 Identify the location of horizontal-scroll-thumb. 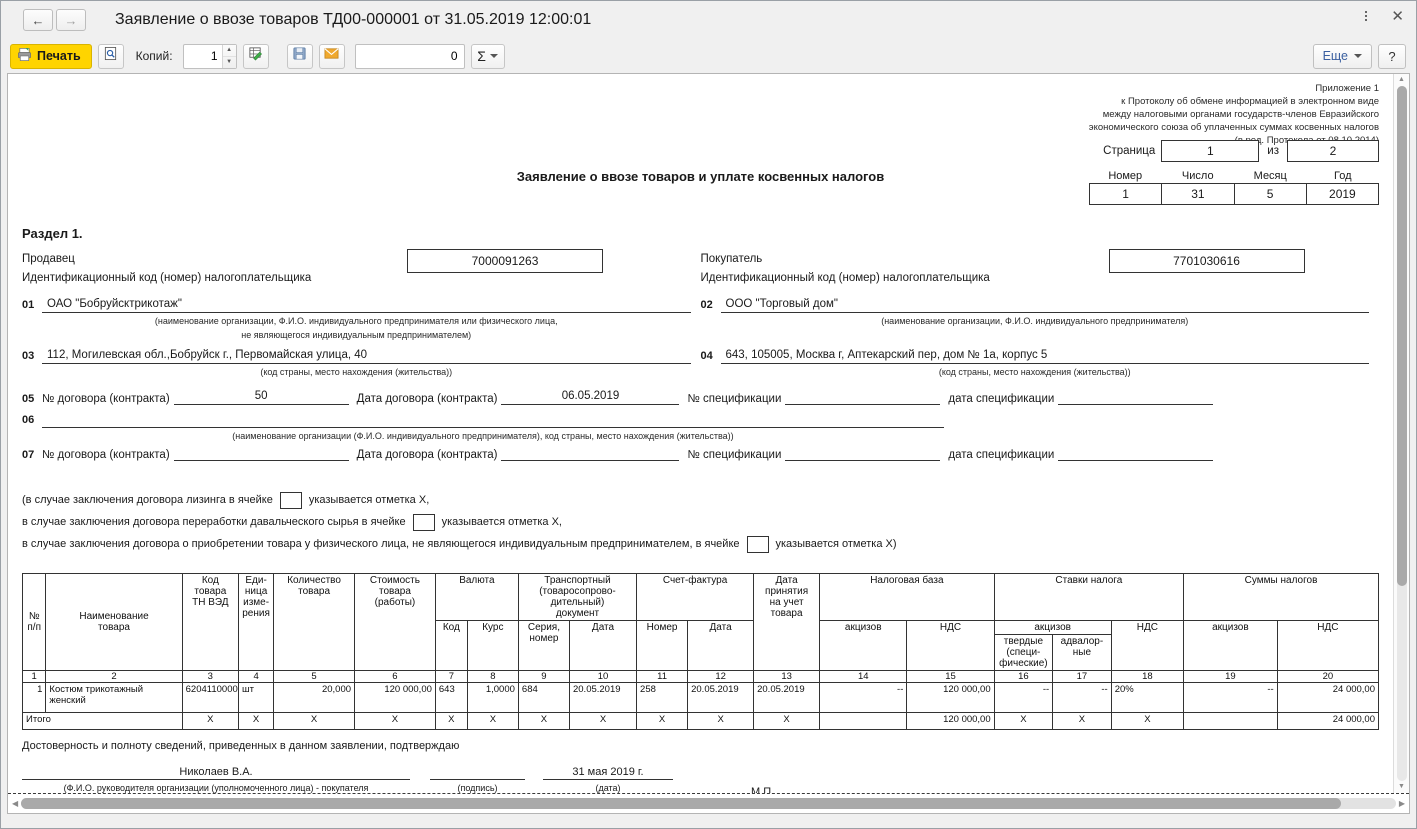
(681, 803).